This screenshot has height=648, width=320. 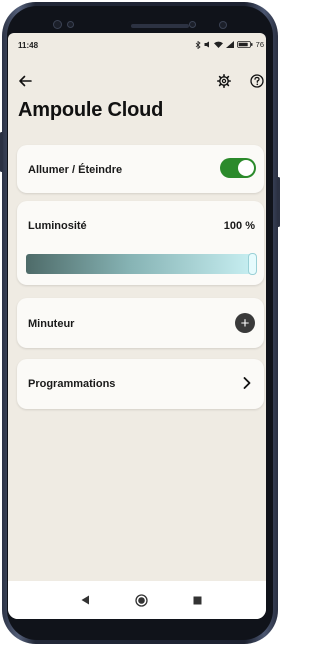 I want to click on nav-back-button, so click(x=85, y=600).